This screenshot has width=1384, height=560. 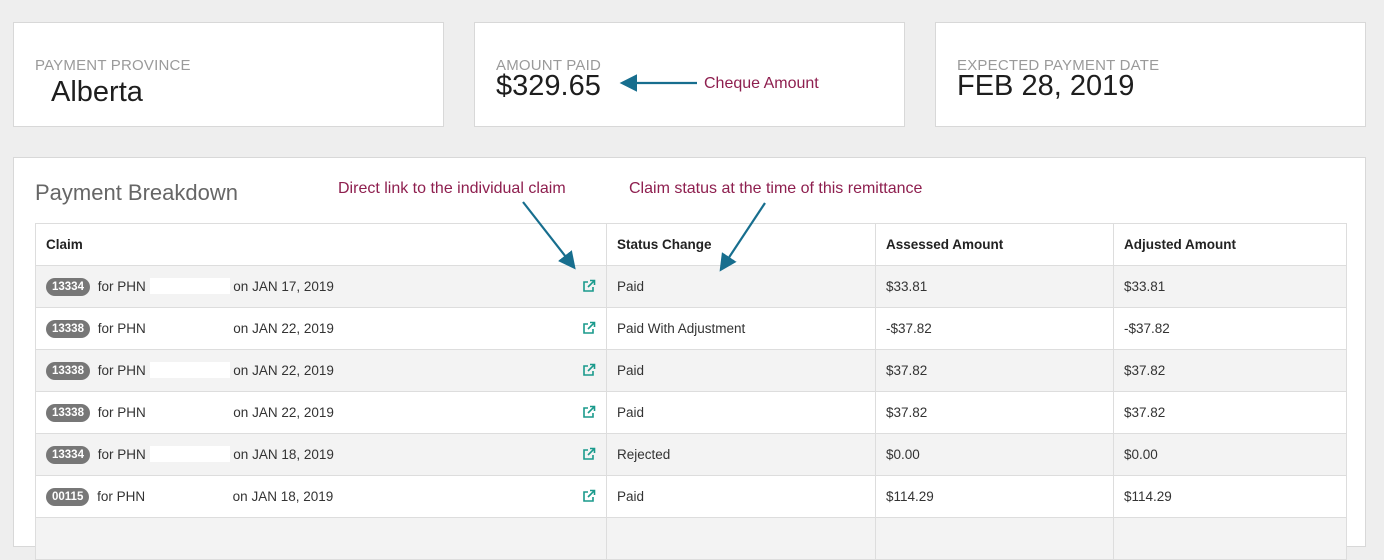 I want to click on table-row, so click(x=691, y=538).